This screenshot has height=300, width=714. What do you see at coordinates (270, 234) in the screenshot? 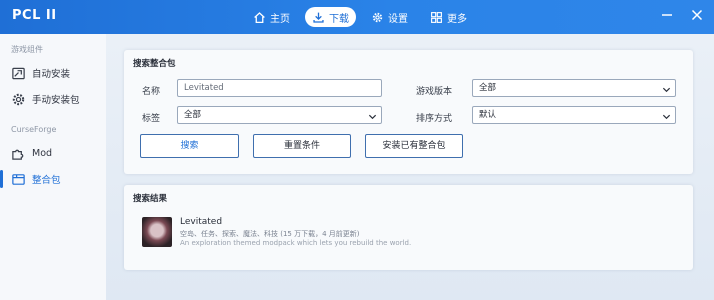
I see `result-tags: 空岛、任务、探索、魔法、科技 (15 万下载，4 月前更新)` at bounding box center [270, 234].